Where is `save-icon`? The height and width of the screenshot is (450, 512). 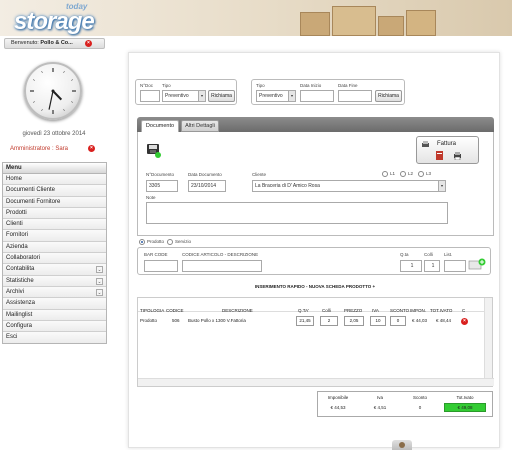 save-icon is located at coordinates (154, 150).